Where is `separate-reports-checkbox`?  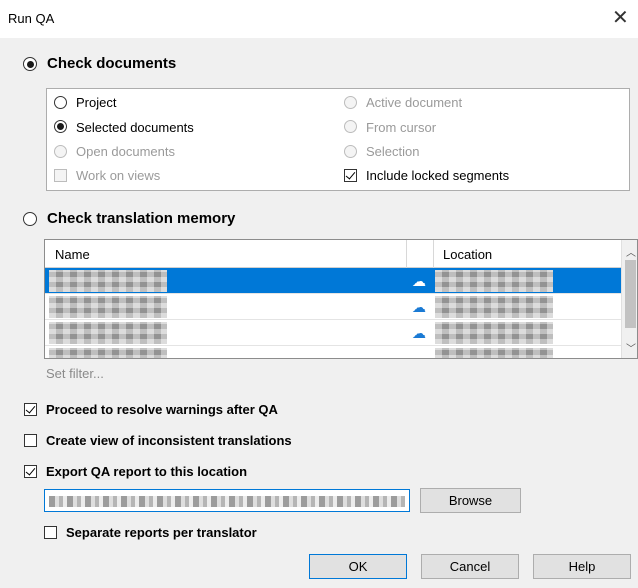 separate-reports-checkbox is located at coordinates (50, 532).